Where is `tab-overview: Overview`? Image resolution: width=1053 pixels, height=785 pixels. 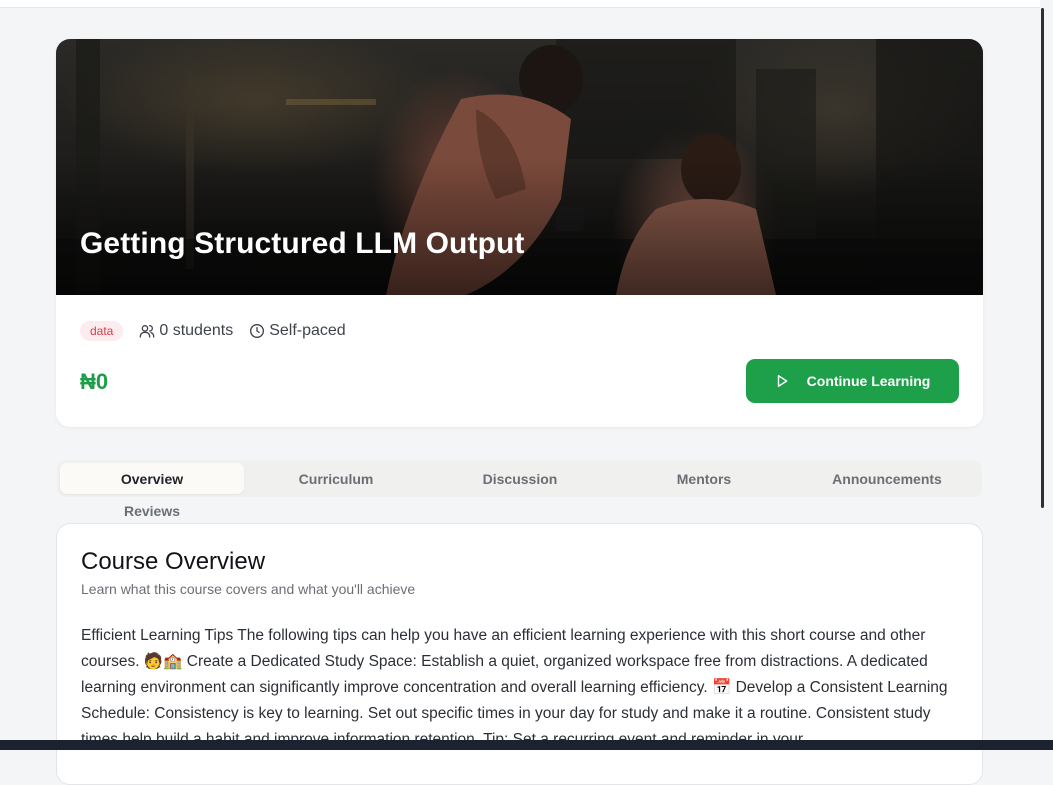 tab-overview: Overview is located at coordinates (152, 478).